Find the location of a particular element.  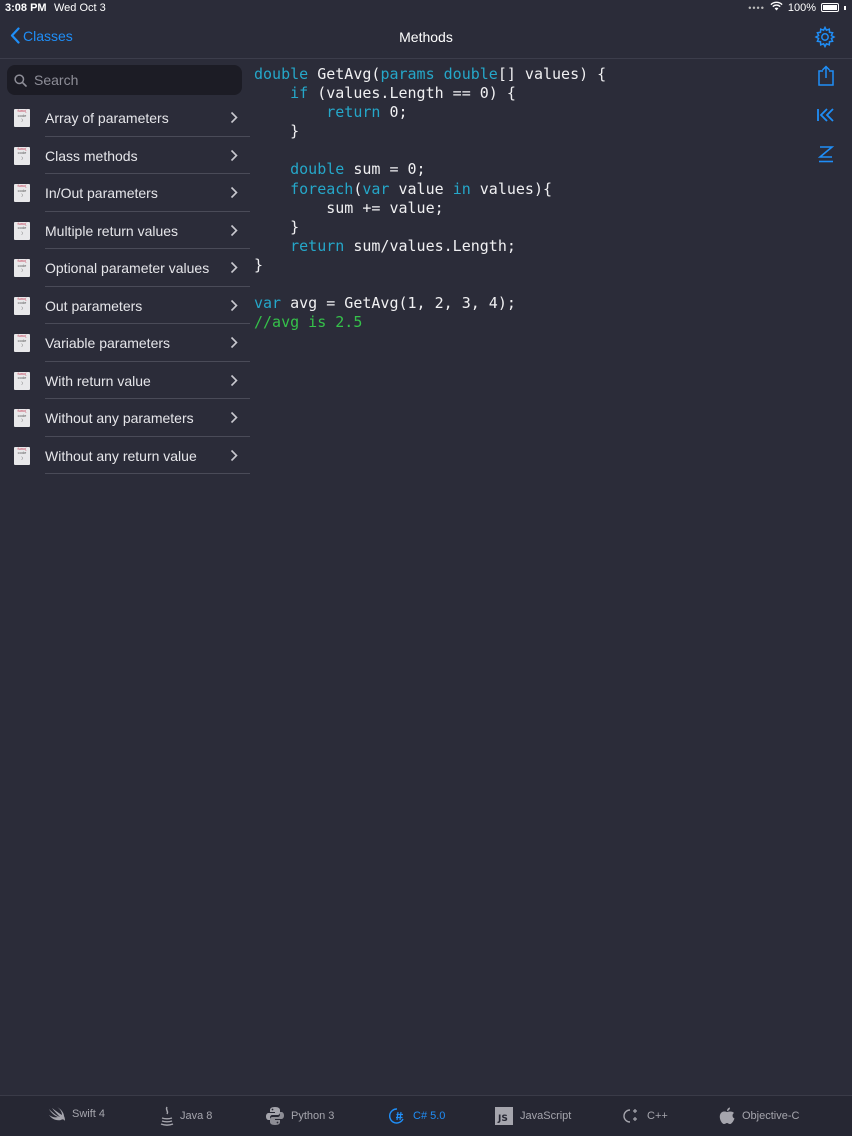

list-item: func(code) Class methods is located at coordinates (125, 155).